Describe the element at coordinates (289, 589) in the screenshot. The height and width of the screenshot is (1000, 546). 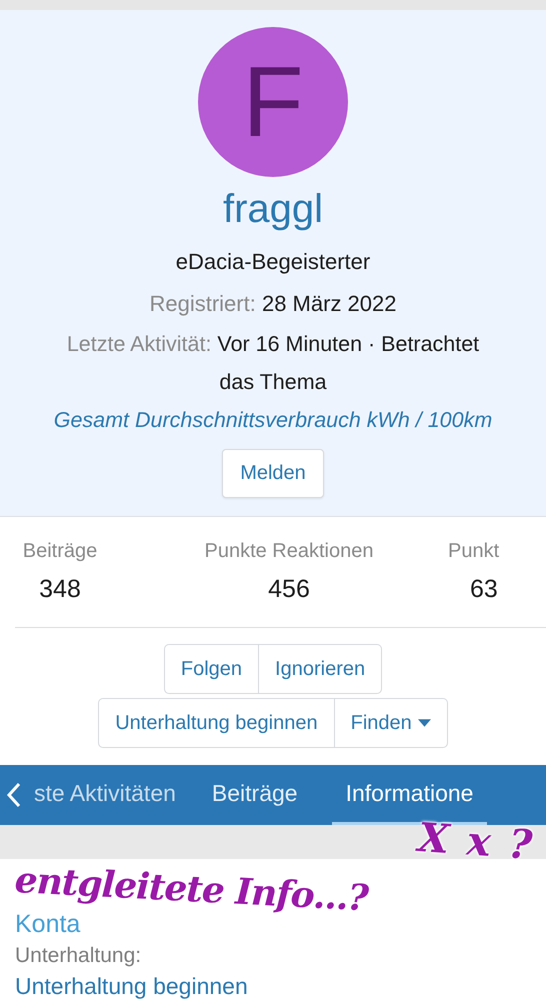
I see `stat-value: 456` at that location.